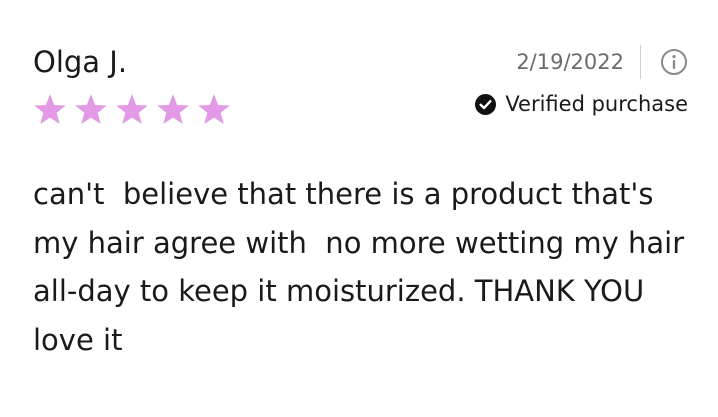 This screenshot has height=417, width=718. What do you see at coordinates (486, 104) in the screenshot?
I see `check-circle-icon` at bounding box center [486, 104].